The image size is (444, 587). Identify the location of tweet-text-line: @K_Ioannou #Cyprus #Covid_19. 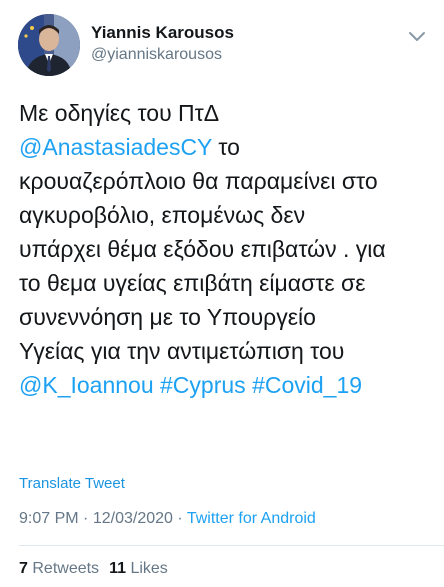
(224, 385).